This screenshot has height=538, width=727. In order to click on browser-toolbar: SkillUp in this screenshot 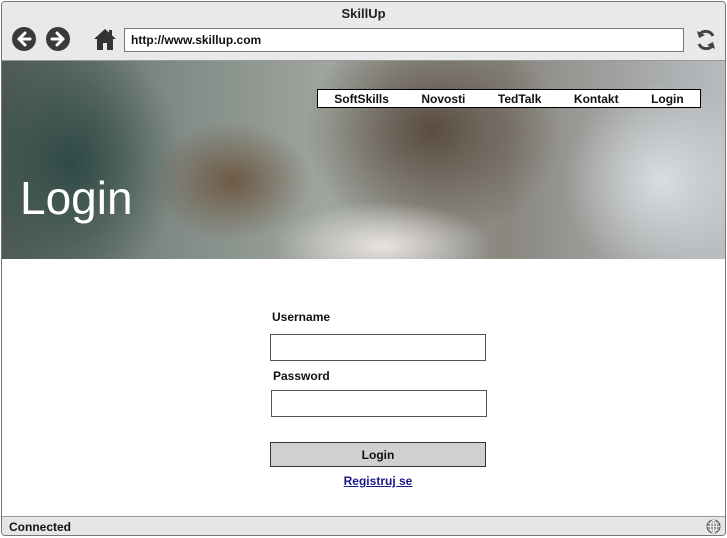, I will do `click(363, 31)`.